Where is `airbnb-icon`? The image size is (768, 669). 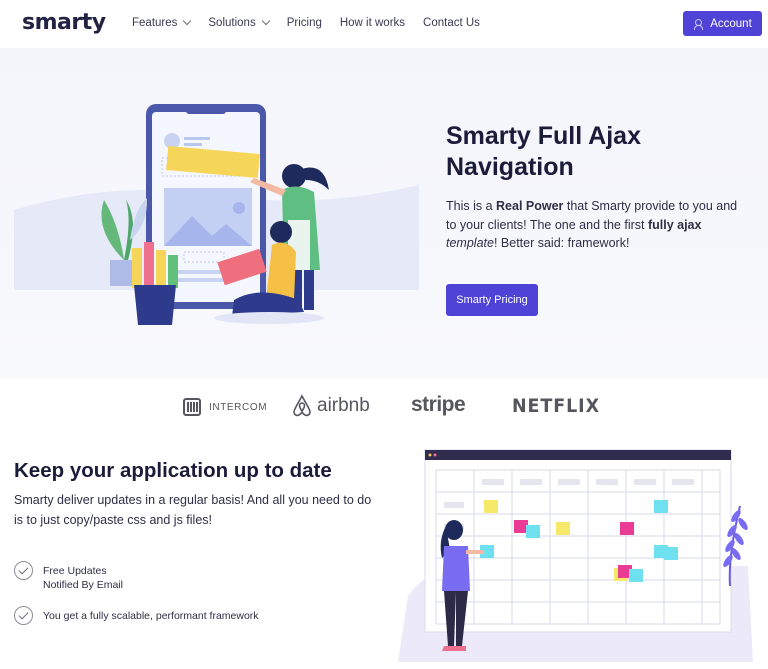
airbnb-icon is located at coordinates (302, 405).